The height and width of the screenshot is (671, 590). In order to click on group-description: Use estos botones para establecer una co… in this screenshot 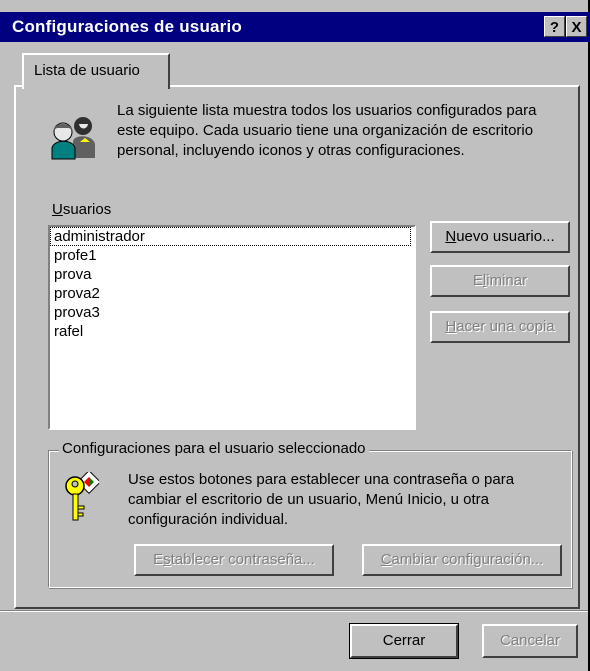, I will do `click(321, 499)`.